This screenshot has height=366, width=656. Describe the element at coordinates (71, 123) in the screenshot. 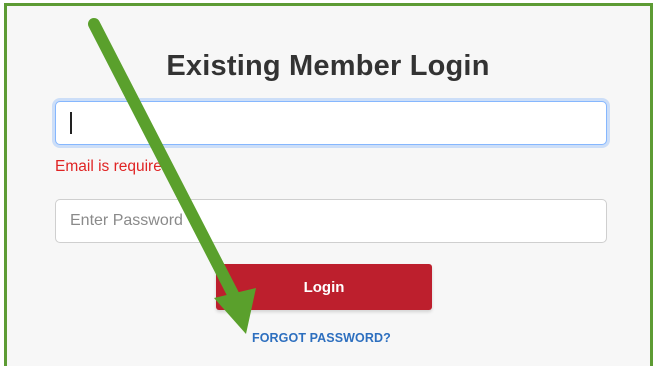

I see `text-cursor` at that location.